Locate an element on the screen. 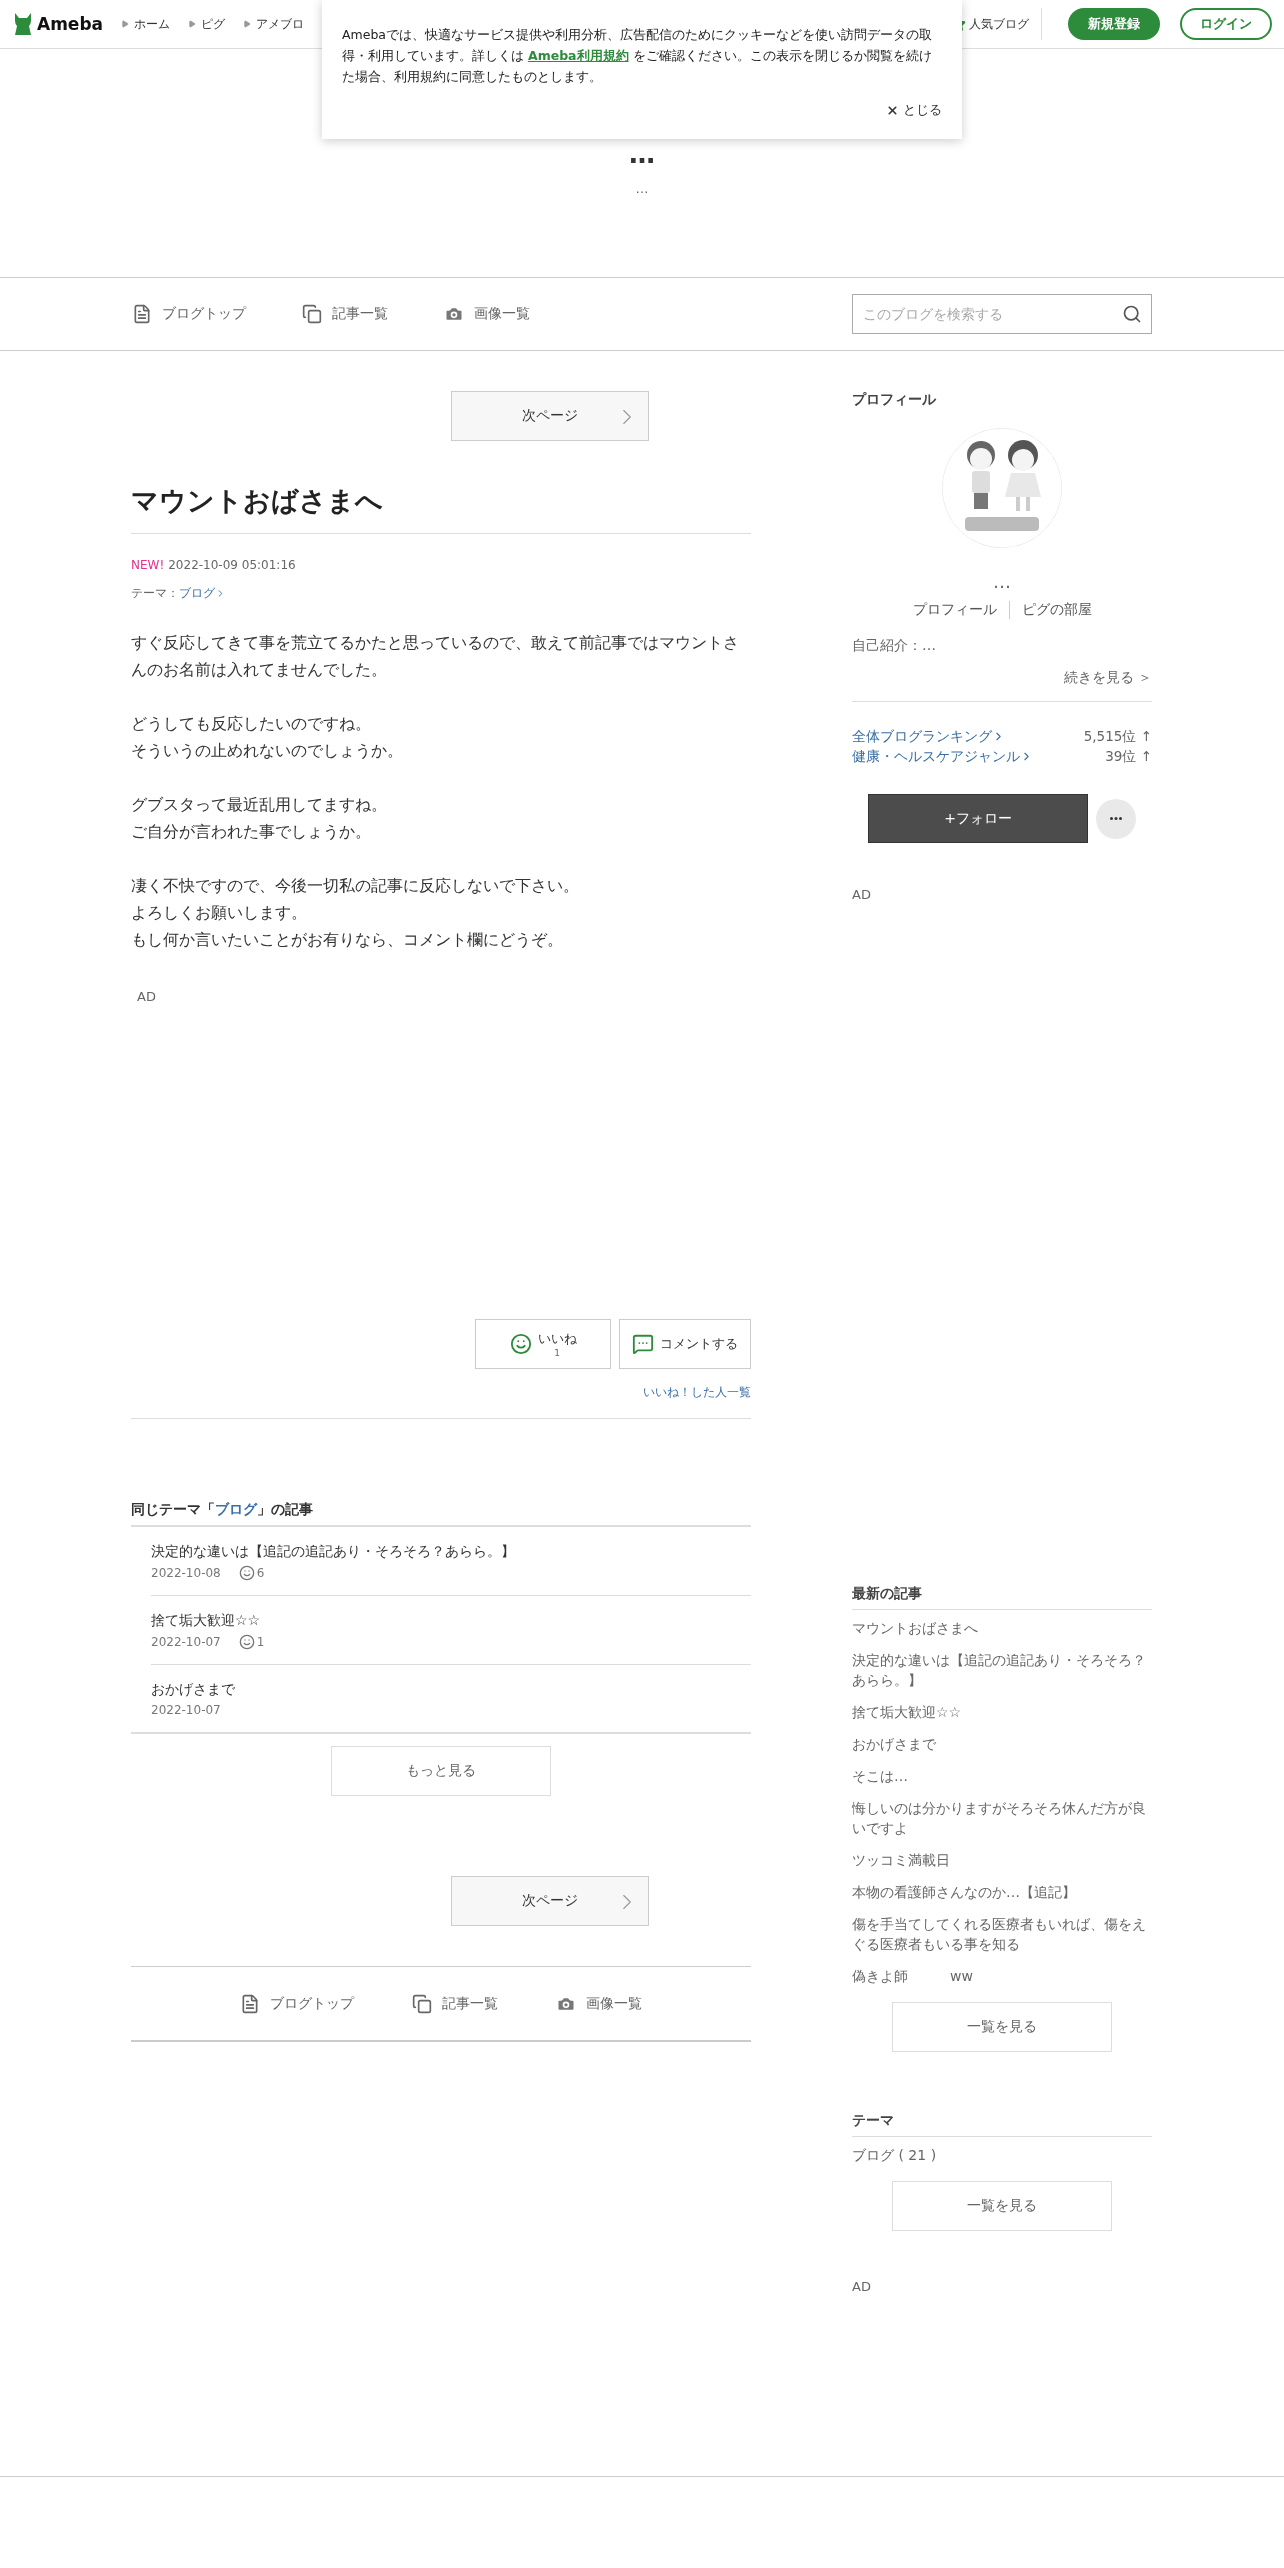 The height and width of the screenshot is (2568, 1284). profile-link: プロフィール is located at coordinates (954, 610).